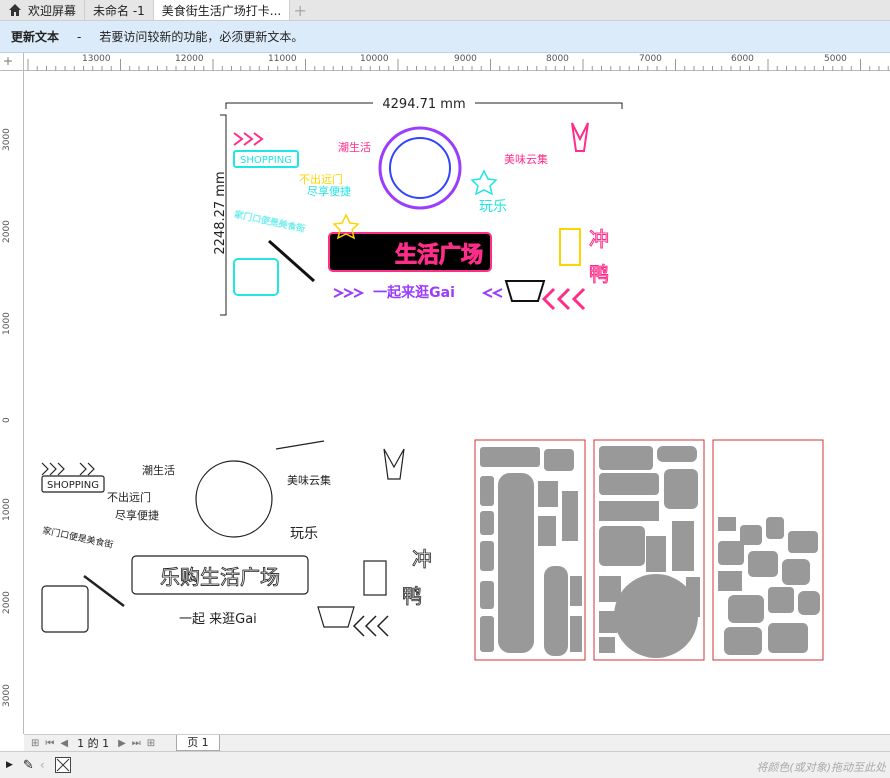  Describe the element at coordinates (599, 239) in the screenshot. I see `neon-chong: 冲` at that location.